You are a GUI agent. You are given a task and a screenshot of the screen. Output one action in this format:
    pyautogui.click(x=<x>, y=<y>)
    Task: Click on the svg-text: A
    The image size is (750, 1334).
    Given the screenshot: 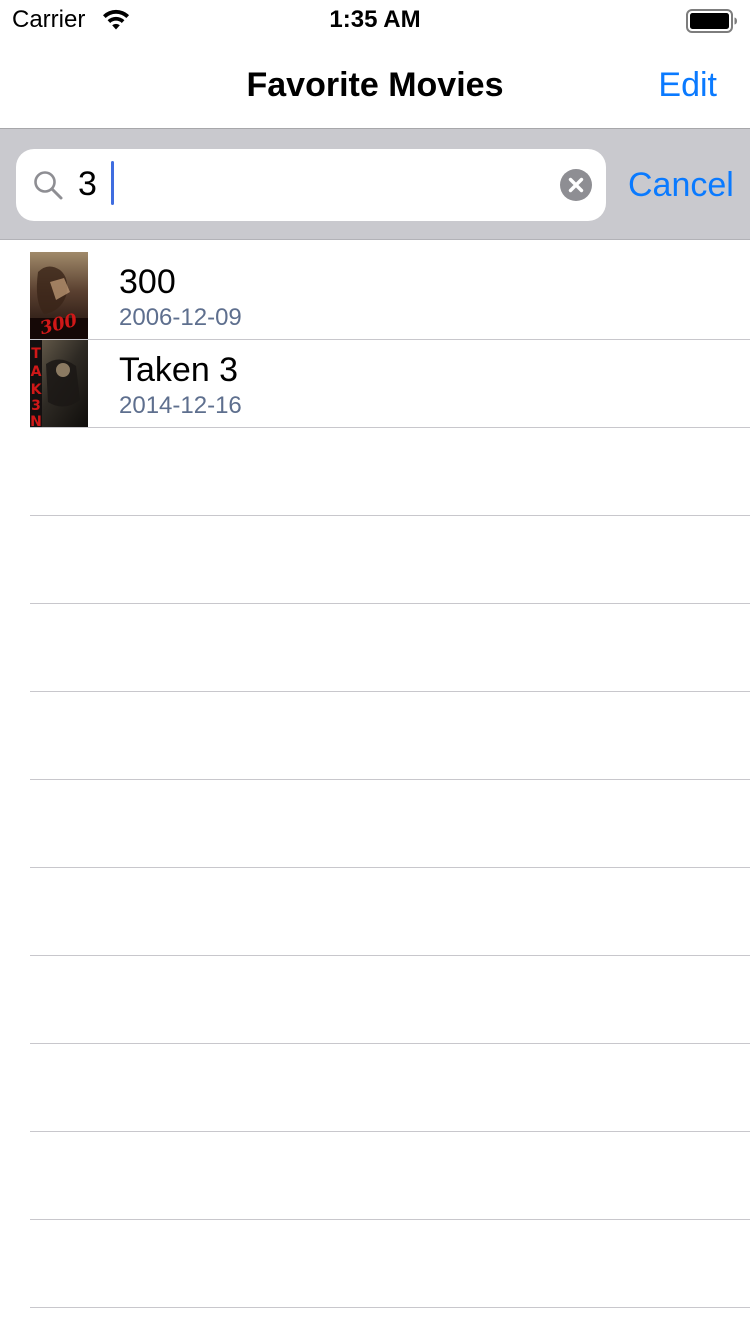 What is the action you would take?
    pyautogui.click(x=36, y=372)
    